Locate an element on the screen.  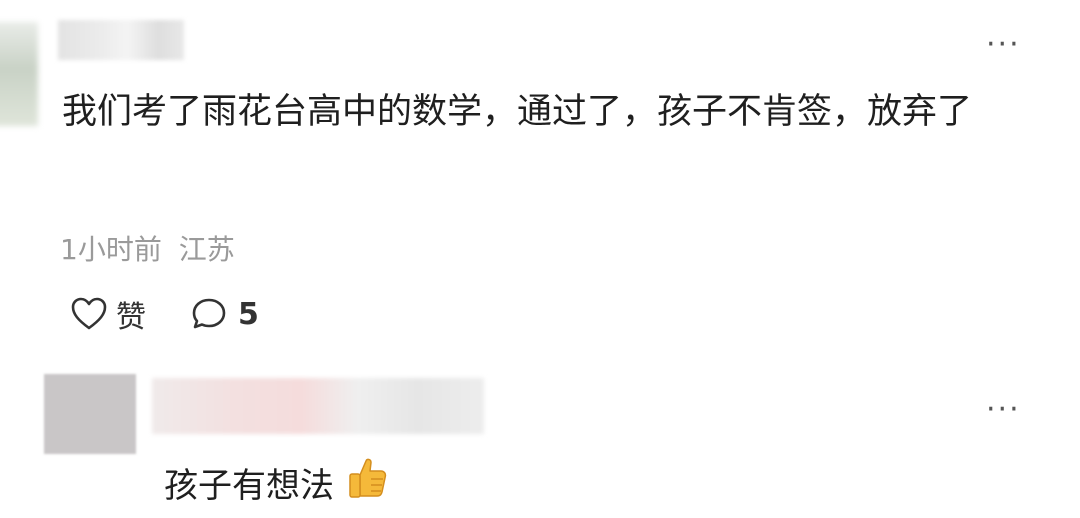
comment-more-icon: ··· is located at coordinates (1003, 45).